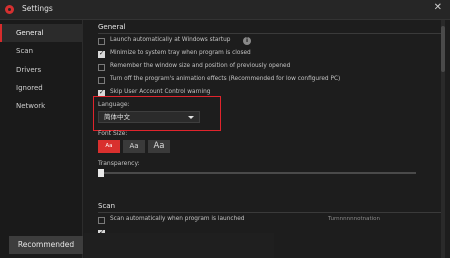 This screenshot has width=450, height=258. Describe the element at coordinates (159, 146) in the screenshot. I see `font-size-large-button: Aa` at that location.